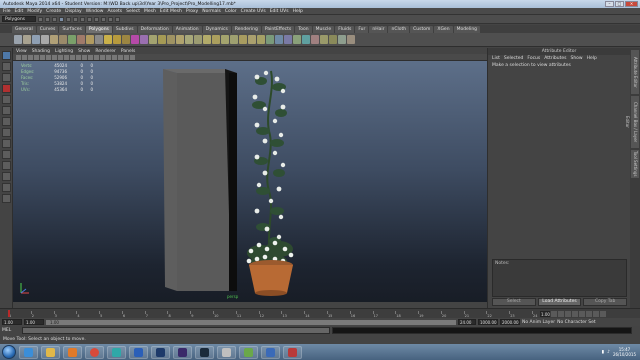  I want to click on average-vertices-icon, so click(117, 39).